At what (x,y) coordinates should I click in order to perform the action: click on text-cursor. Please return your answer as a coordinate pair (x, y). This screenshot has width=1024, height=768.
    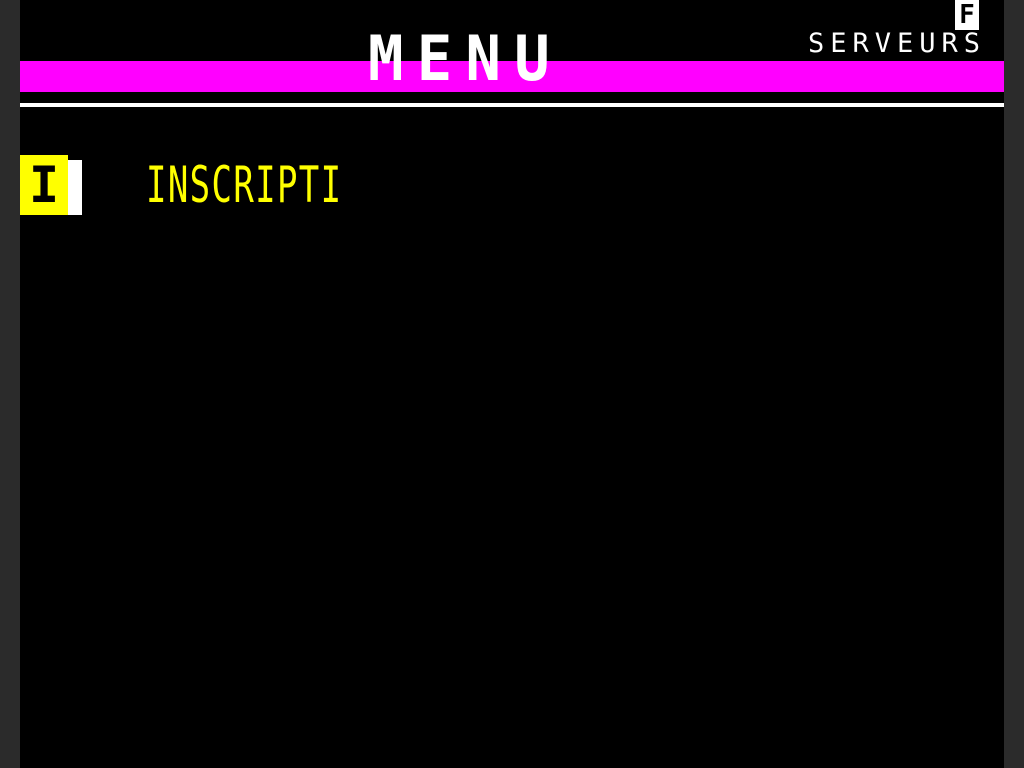
    Looking at the image, I should click on (75, 187).